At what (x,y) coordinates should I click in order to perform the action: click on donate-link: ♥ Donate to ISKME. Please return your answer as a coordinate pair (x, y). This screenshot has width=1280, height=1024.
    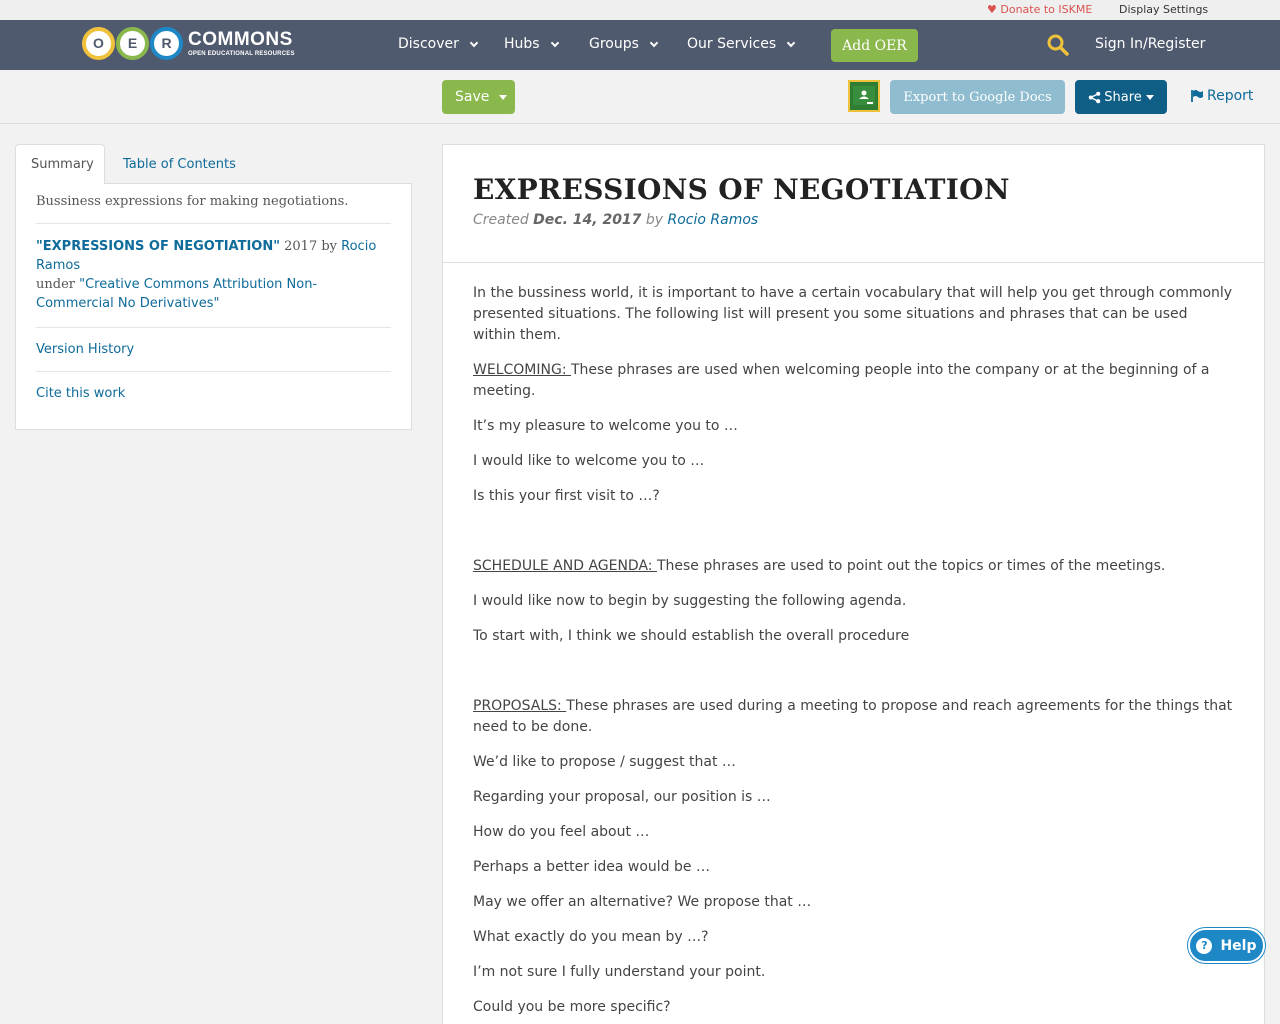
    Looking at the image, I should click on (1039, 9).